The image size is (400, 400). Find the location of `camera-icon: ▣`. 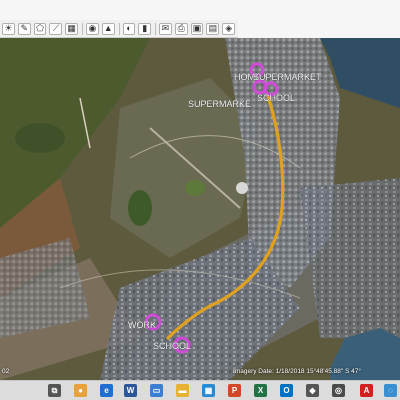

camera-icon: ▣ is located at coordinates (197, 28).